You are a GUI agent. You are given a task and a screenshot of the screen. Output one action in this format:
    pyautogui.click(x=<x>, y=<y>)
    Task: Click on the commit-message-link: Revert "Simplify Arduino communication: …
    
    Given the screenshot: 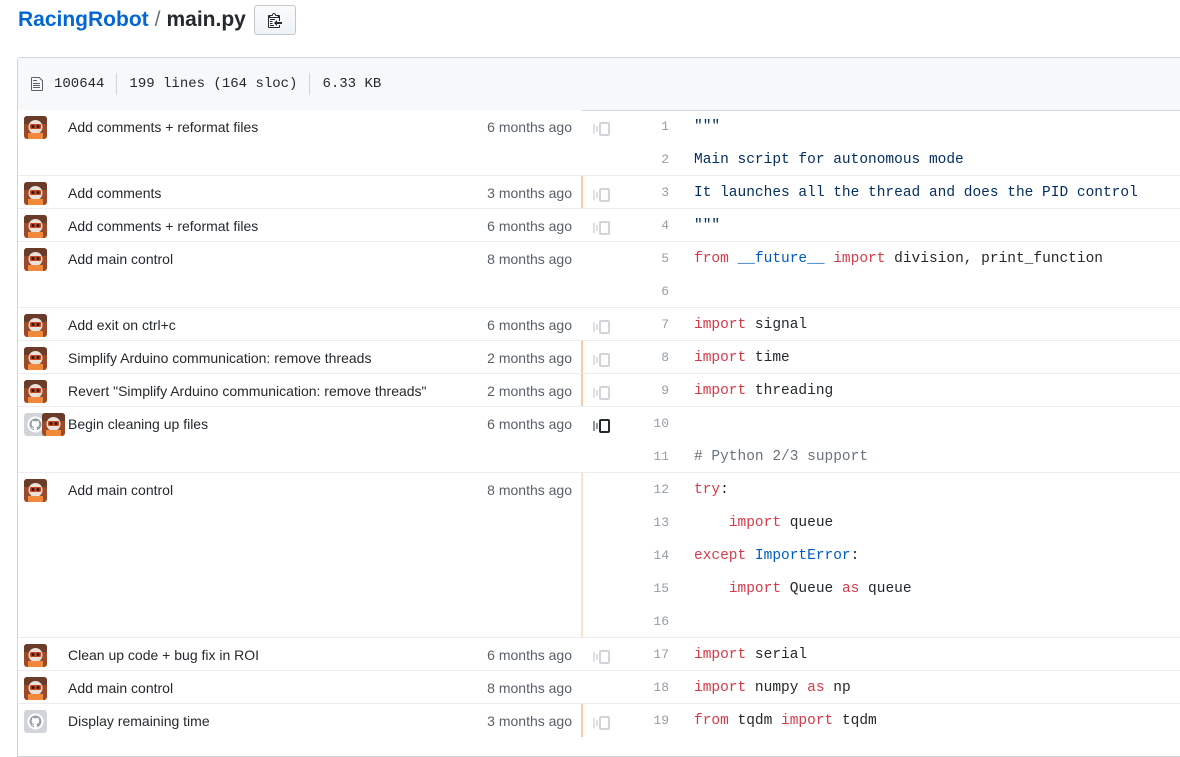 What is the action you would take?
    pyautogui.click(x=247, y=391)
    